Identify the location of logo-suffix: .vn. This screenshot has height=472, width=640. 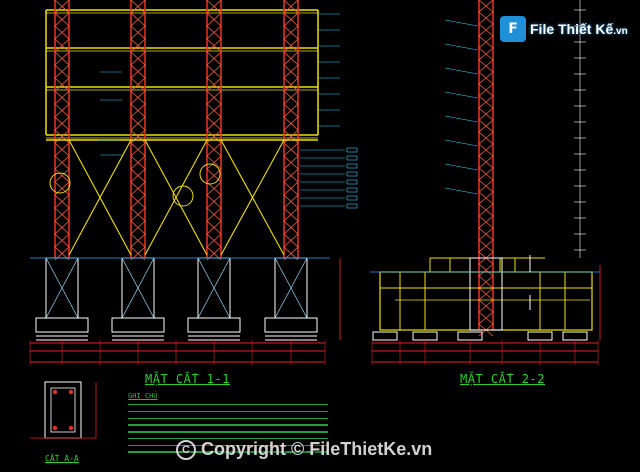
(620, 31).